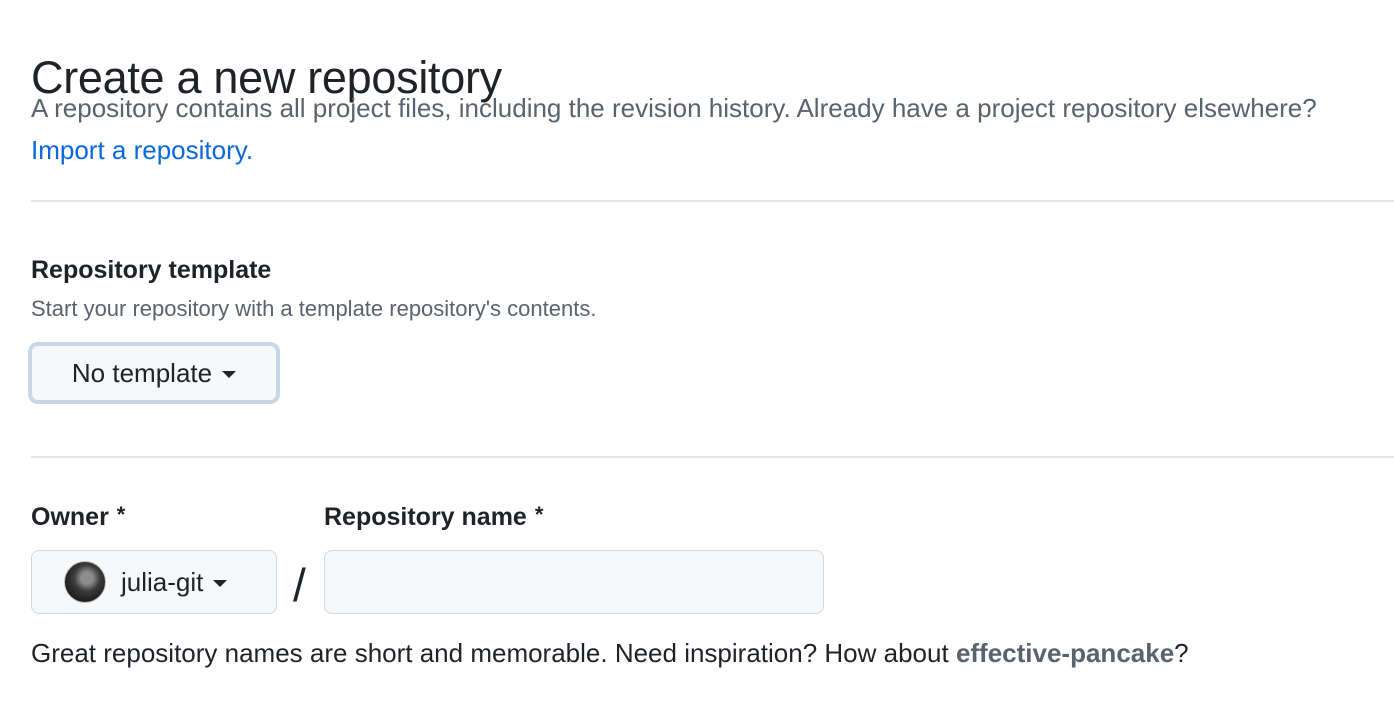 The width and height of the screenshot is (1394, 702). Describe the element at coordinates (425, 517) in the screenshot. I see `repository-name-label-text: Repository name` at that location.